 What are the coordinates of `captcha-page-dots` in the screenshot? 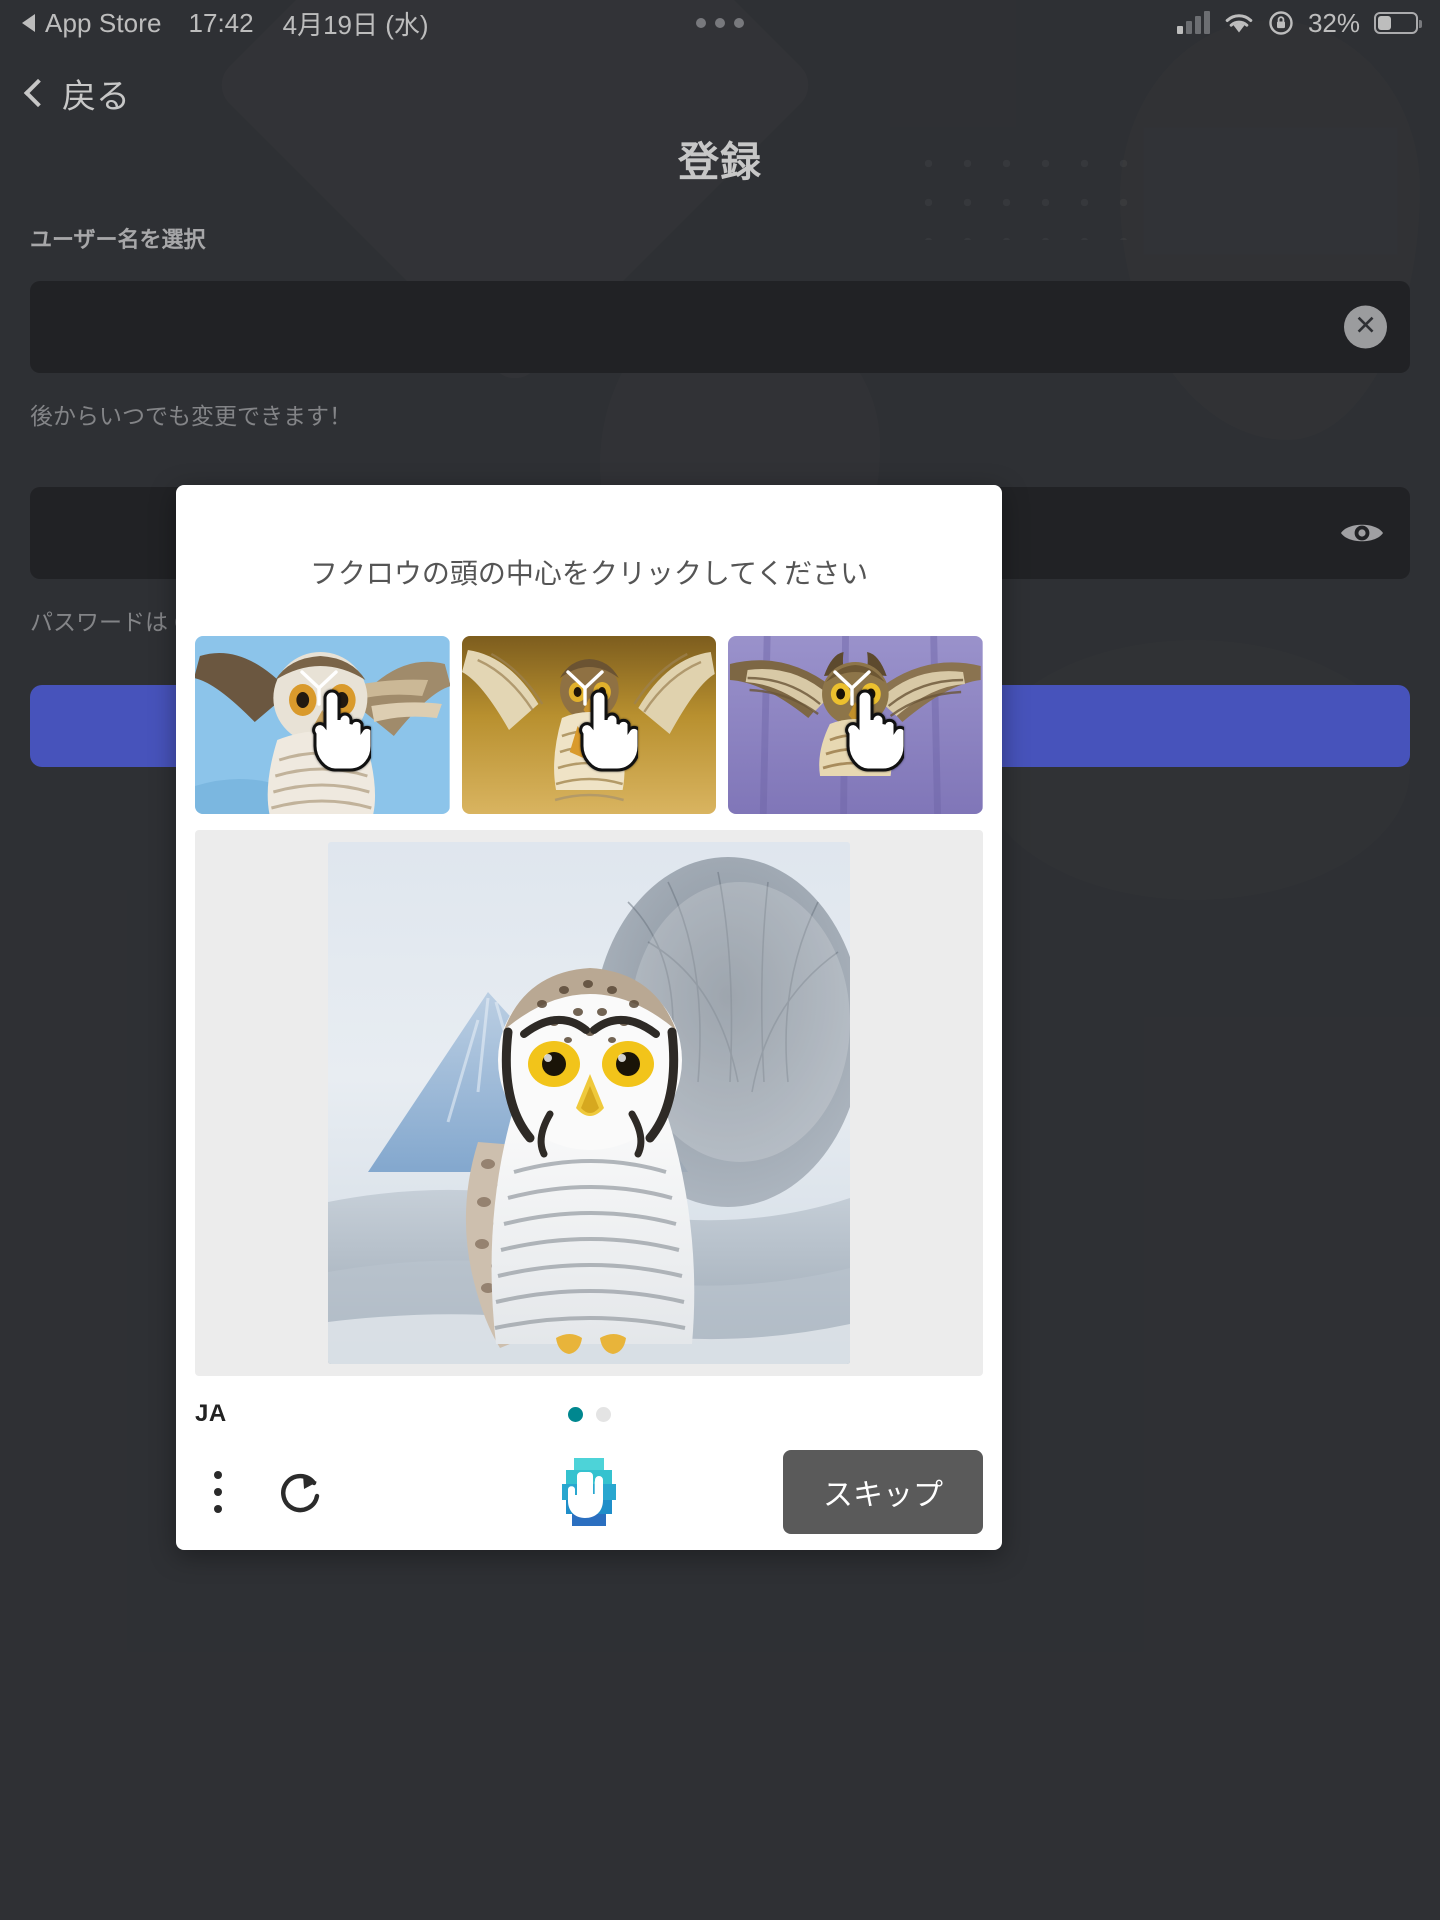 It's located at (589, 1414).